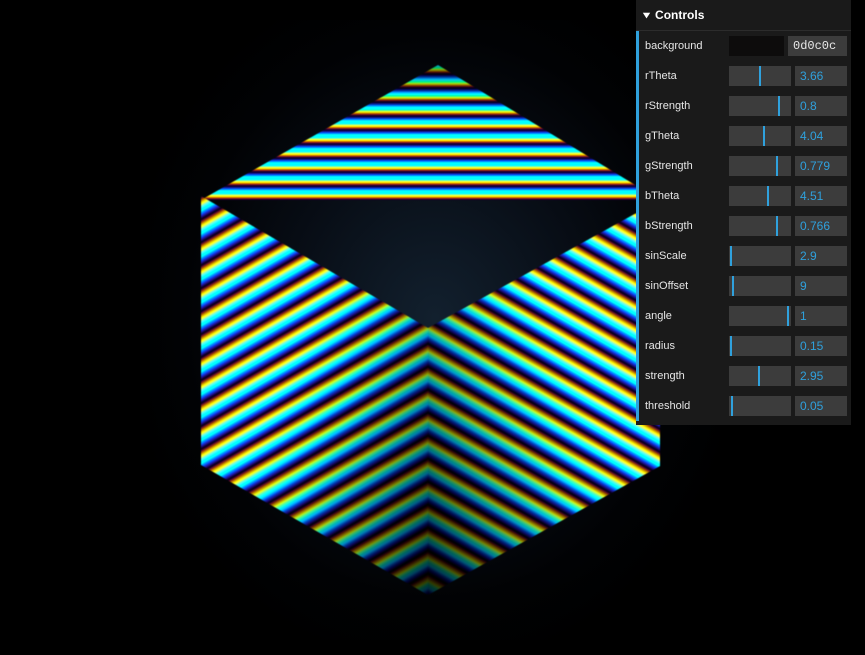 The width and height of the screenshot is (865, 655). I want to click on control-widget: 4.51, so click(790, 196).